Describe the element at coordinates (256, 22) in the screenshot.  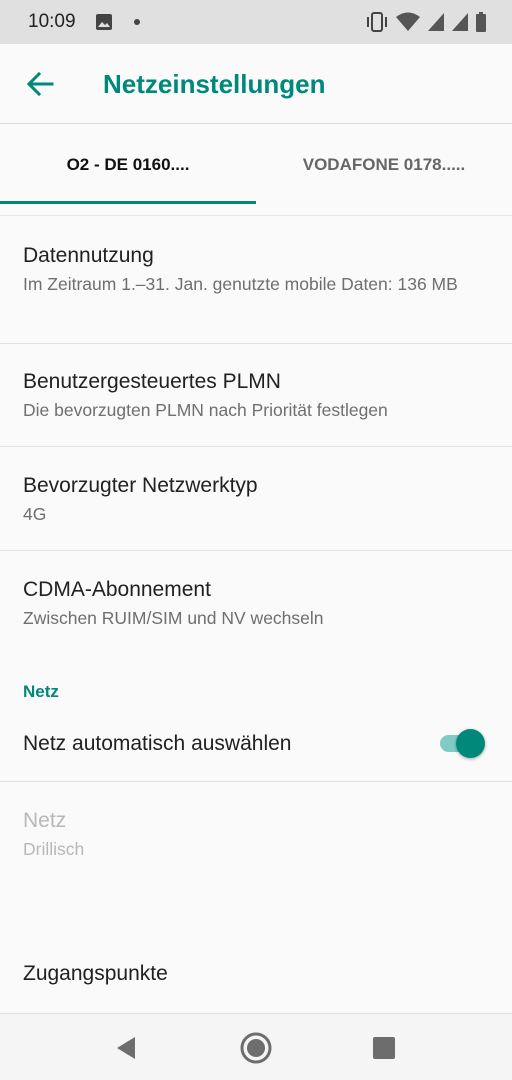
I see `status-bar: 10:09` at that location.